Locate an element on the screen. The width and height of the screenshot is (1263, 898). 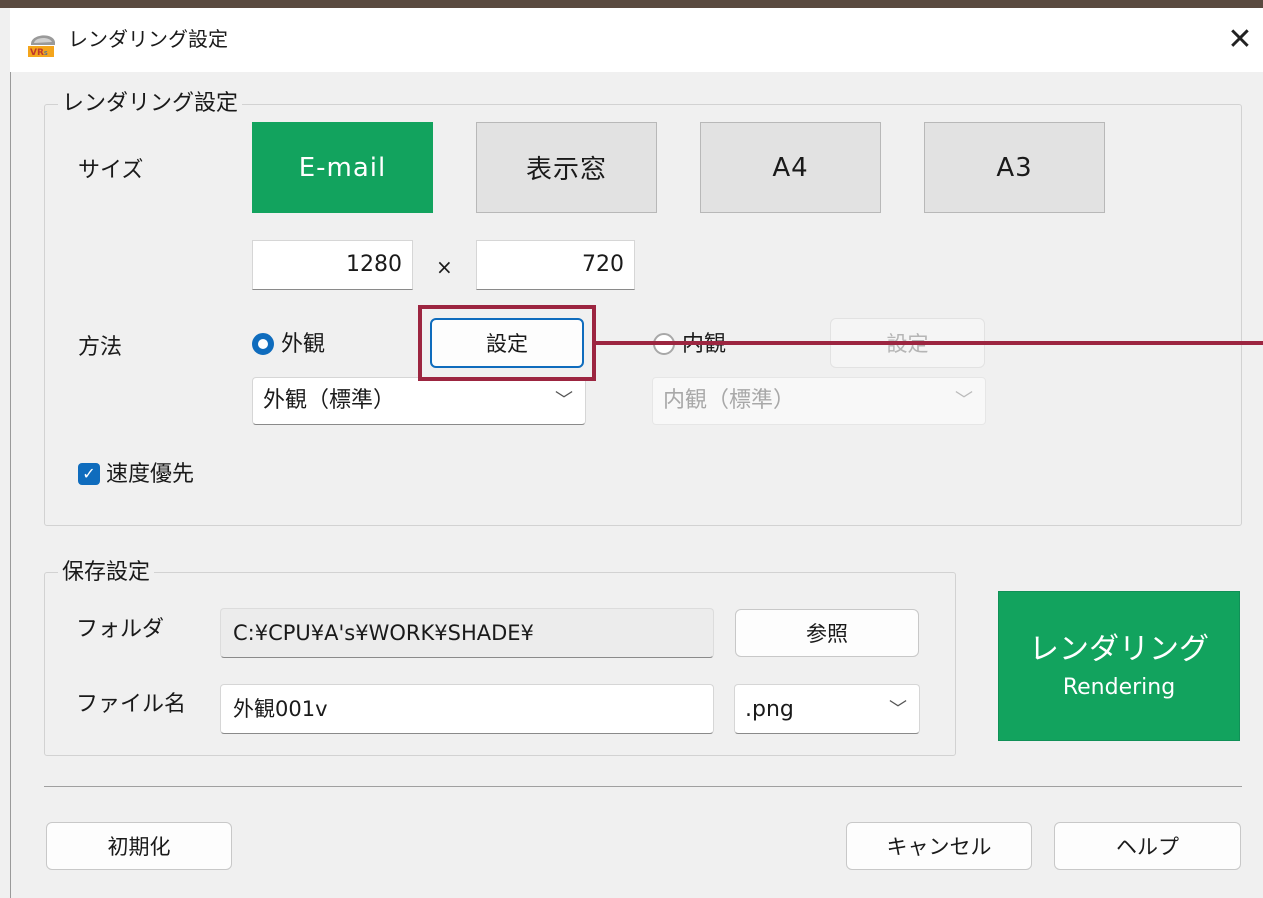
render-button-sublabel: Rendering is located at coordinates (1119, 687).